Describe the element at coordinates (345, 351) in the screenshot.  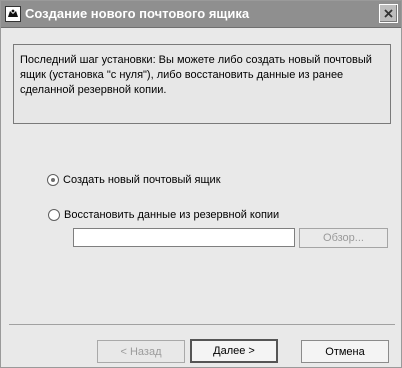
I see `cancel-button: Отмена` at that location.